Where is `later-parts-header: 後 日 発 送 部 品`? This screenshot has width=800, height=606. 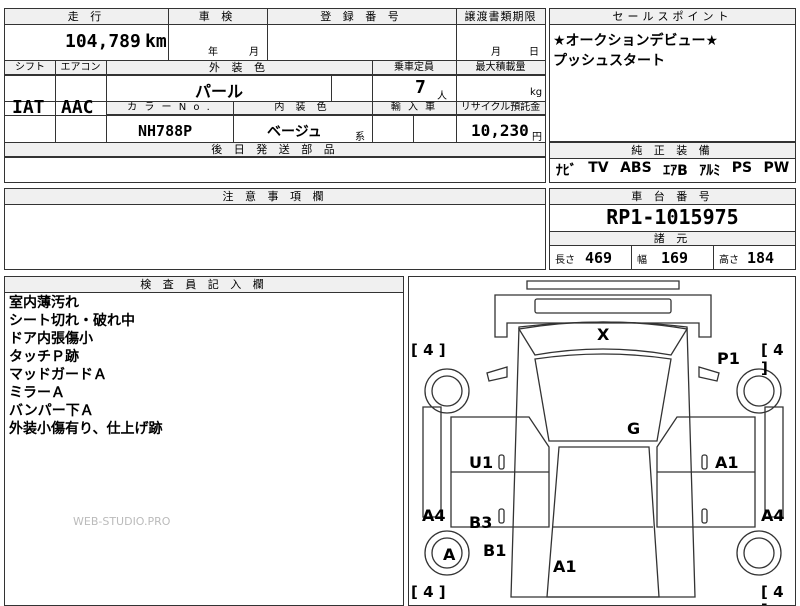
later-parts-header: 後 日 発 送 部 品 is located at coordinates (275, 150).